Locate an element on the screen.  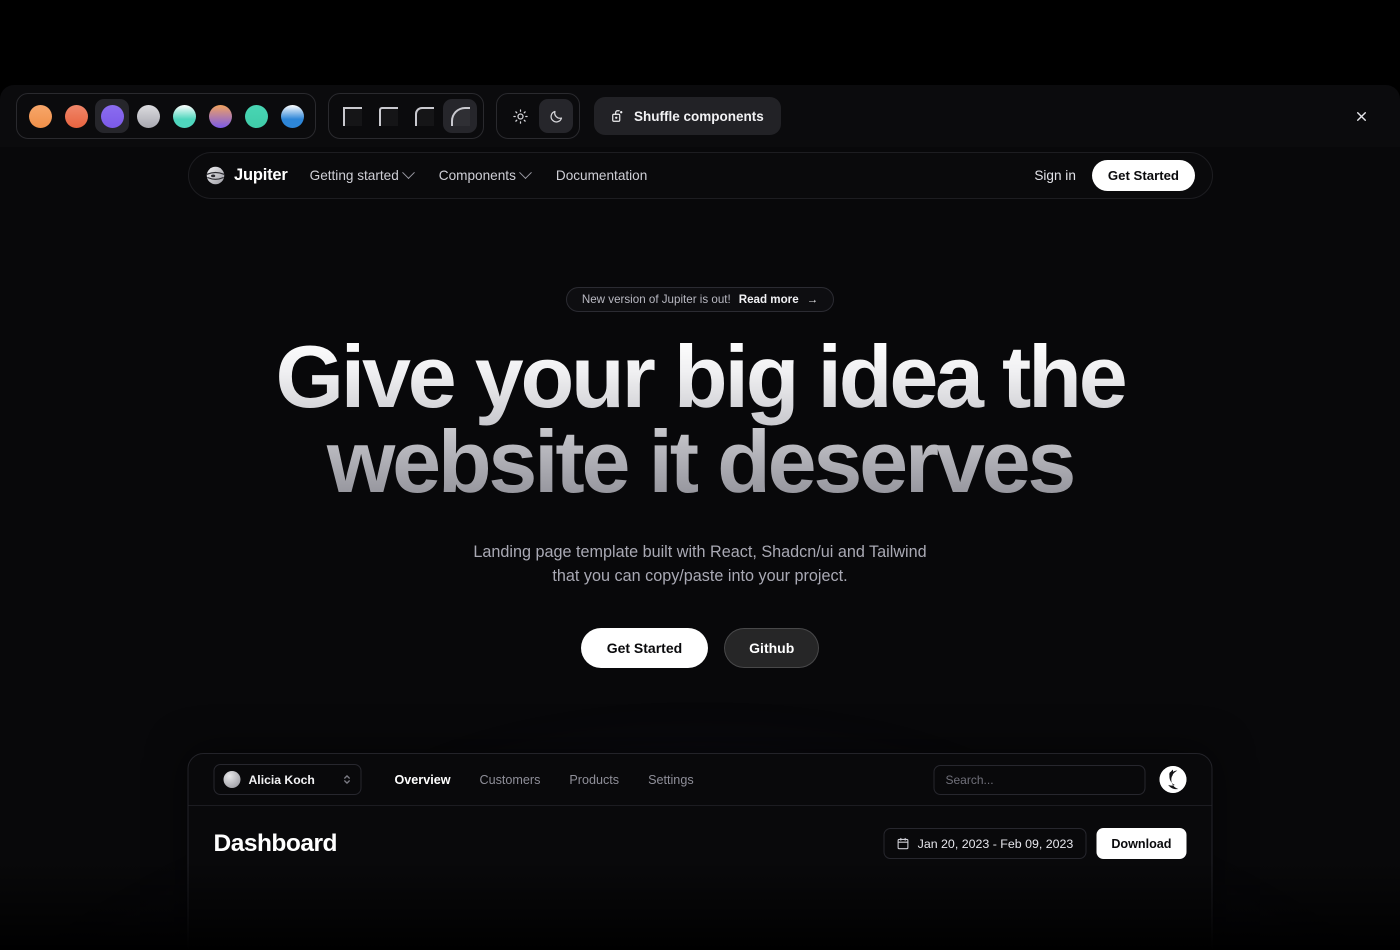
dashboard-topbar-right is located at coordinates (1060, 779).